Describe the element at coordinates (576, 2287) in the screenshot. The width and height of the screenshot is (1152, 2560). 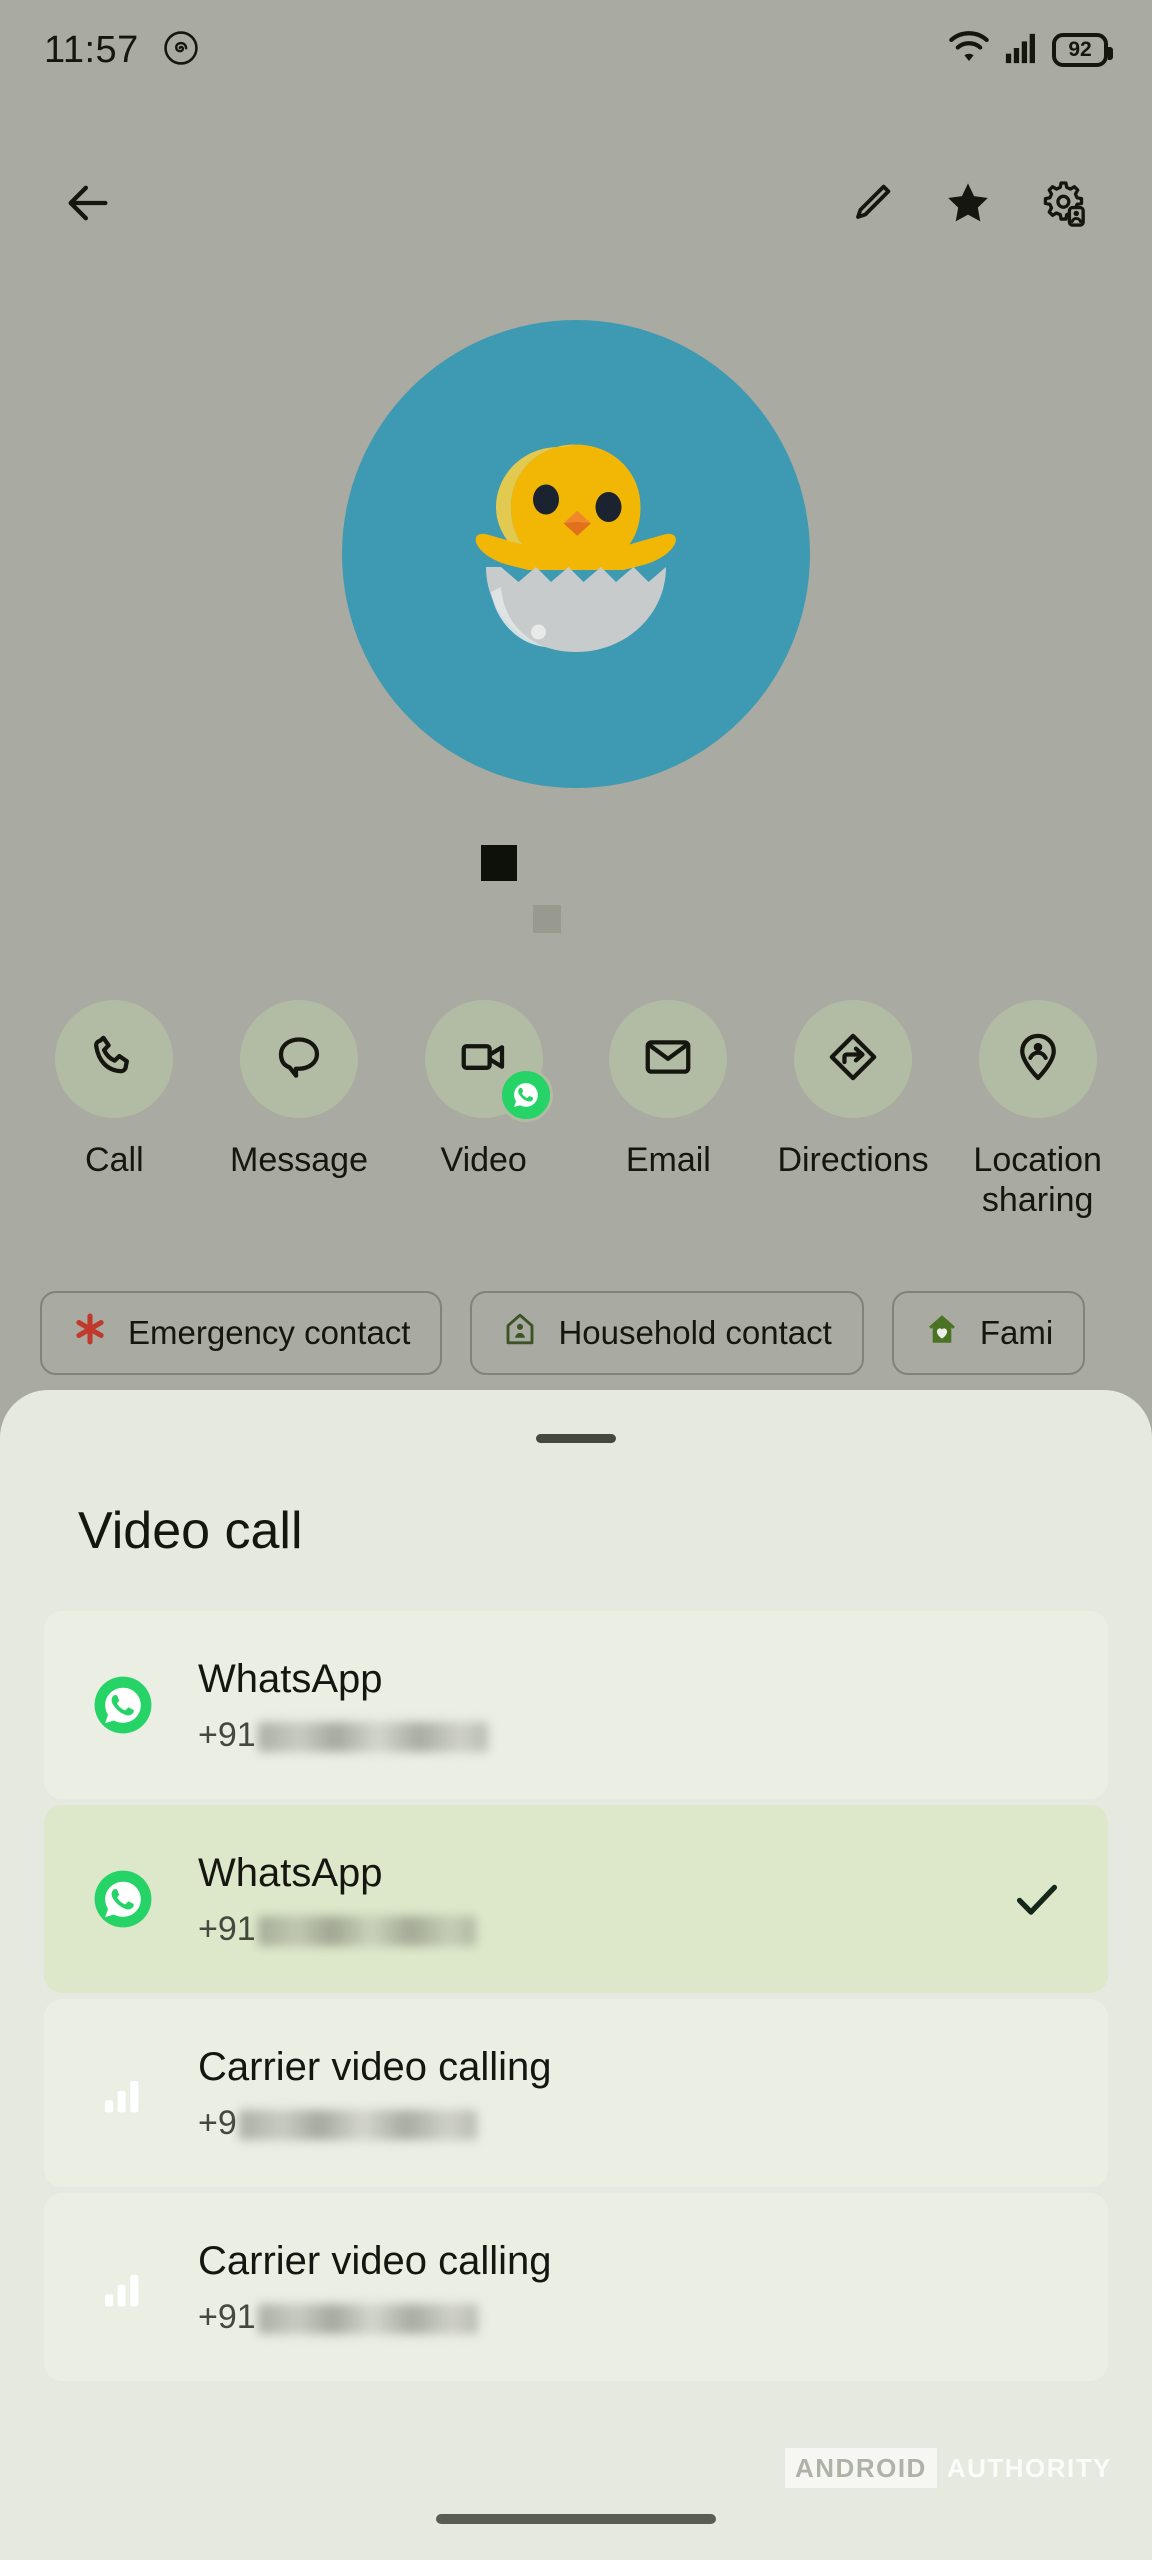
I see `list-item: Carrier video calling +91` at that location.